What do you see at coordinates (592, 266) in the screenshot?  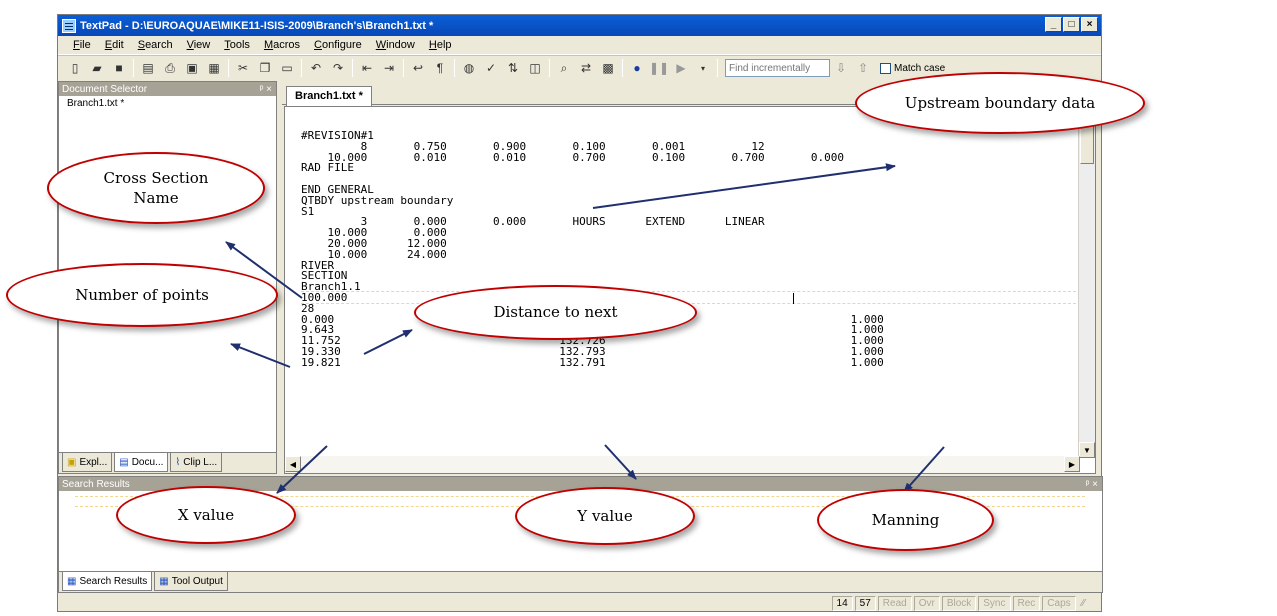 I see `code-line: RIVER` at bounding box center [592, 266].